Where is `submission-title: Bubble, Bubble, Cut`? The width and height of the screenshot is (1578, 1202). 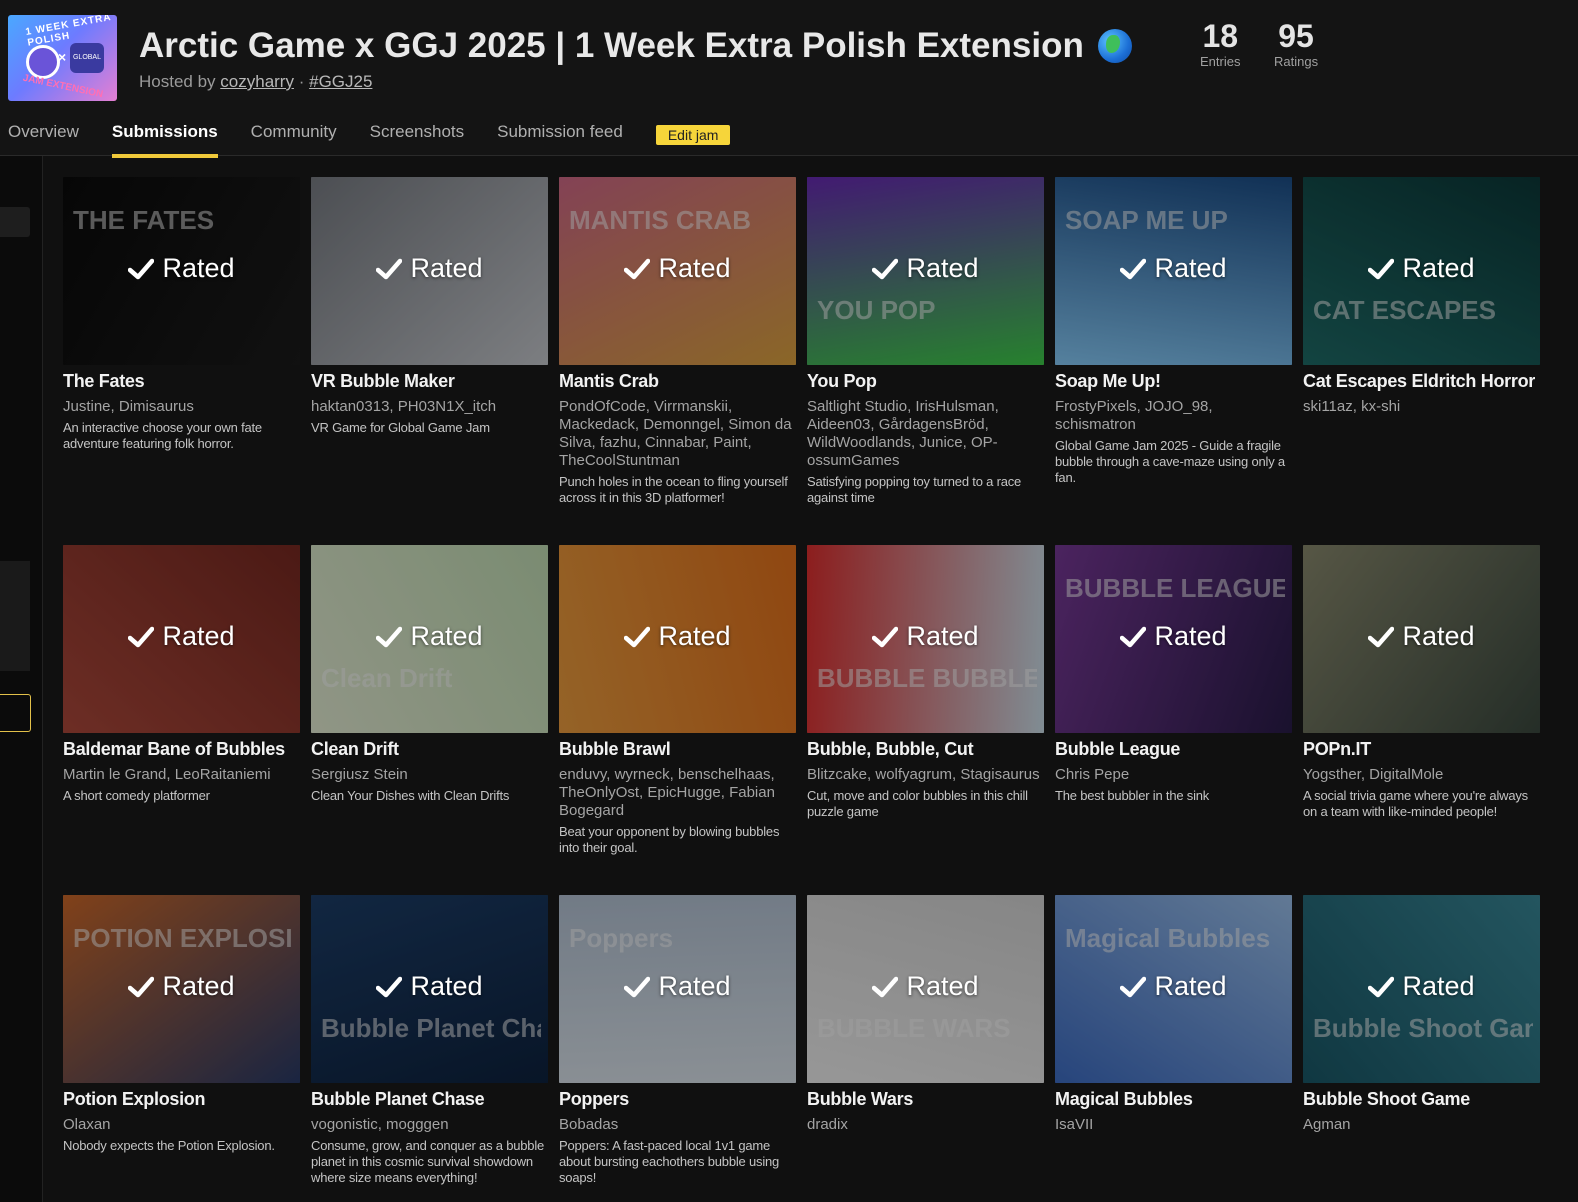
submission-title: Bubble, Bubble, Cut is located at coordinates (925, 749).